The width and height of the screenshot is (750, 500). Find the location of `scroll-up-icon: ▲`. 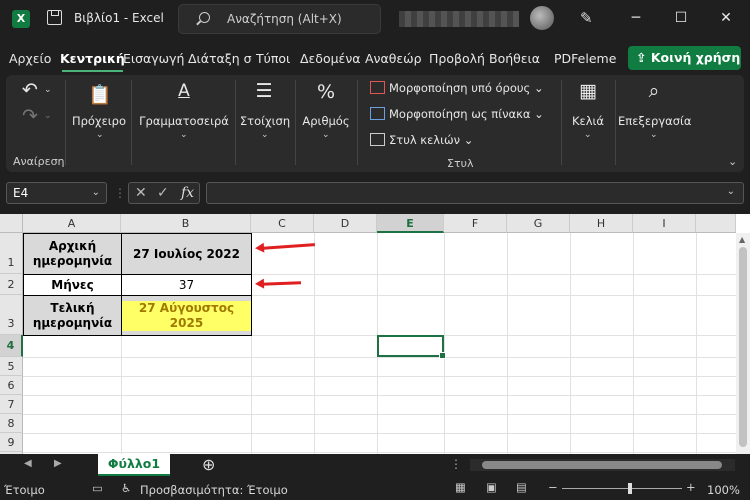

scroll-up-icon: ▲ is located at coordinates (742, 239).